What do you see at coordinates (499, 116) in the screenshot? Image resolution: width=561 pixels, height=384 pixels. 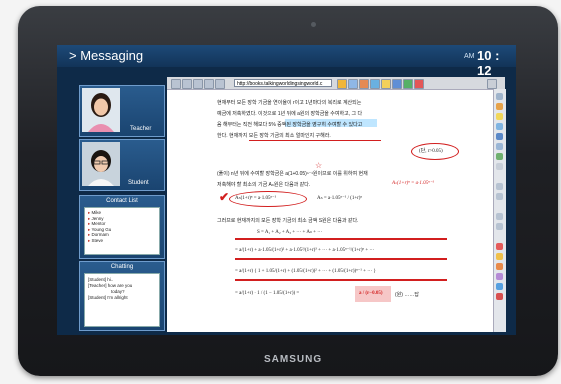 I see `highlighter-icon` at bounding box center [499, 116].